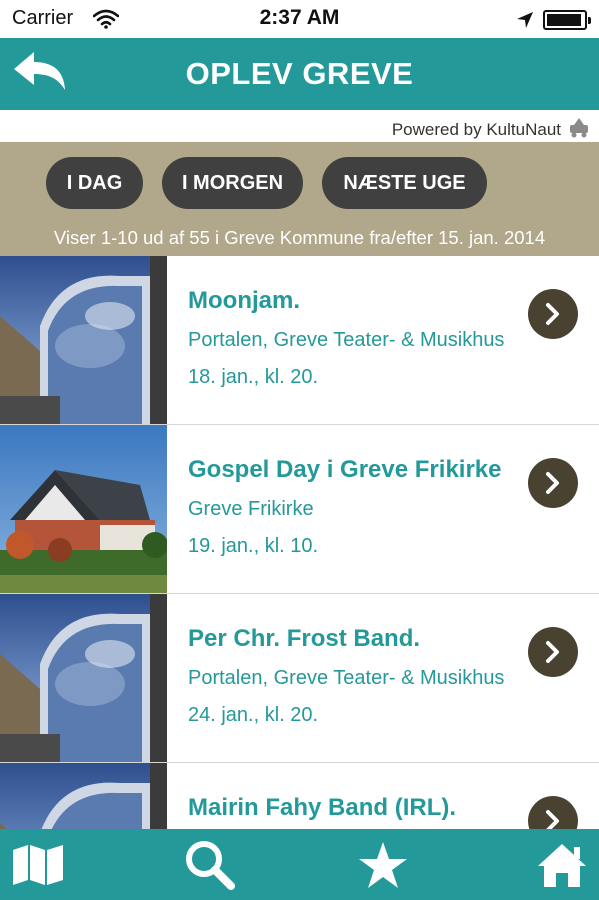 This screenshot has height=900, width=599. I want to click on search-icon, so click(210, 865).